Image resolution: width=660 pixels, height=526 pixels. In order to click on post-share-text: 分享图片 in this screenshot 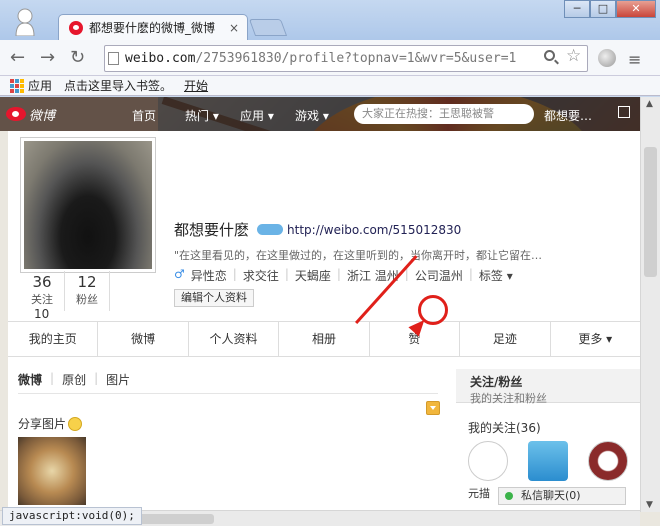, I will do `click(42, 424)`.